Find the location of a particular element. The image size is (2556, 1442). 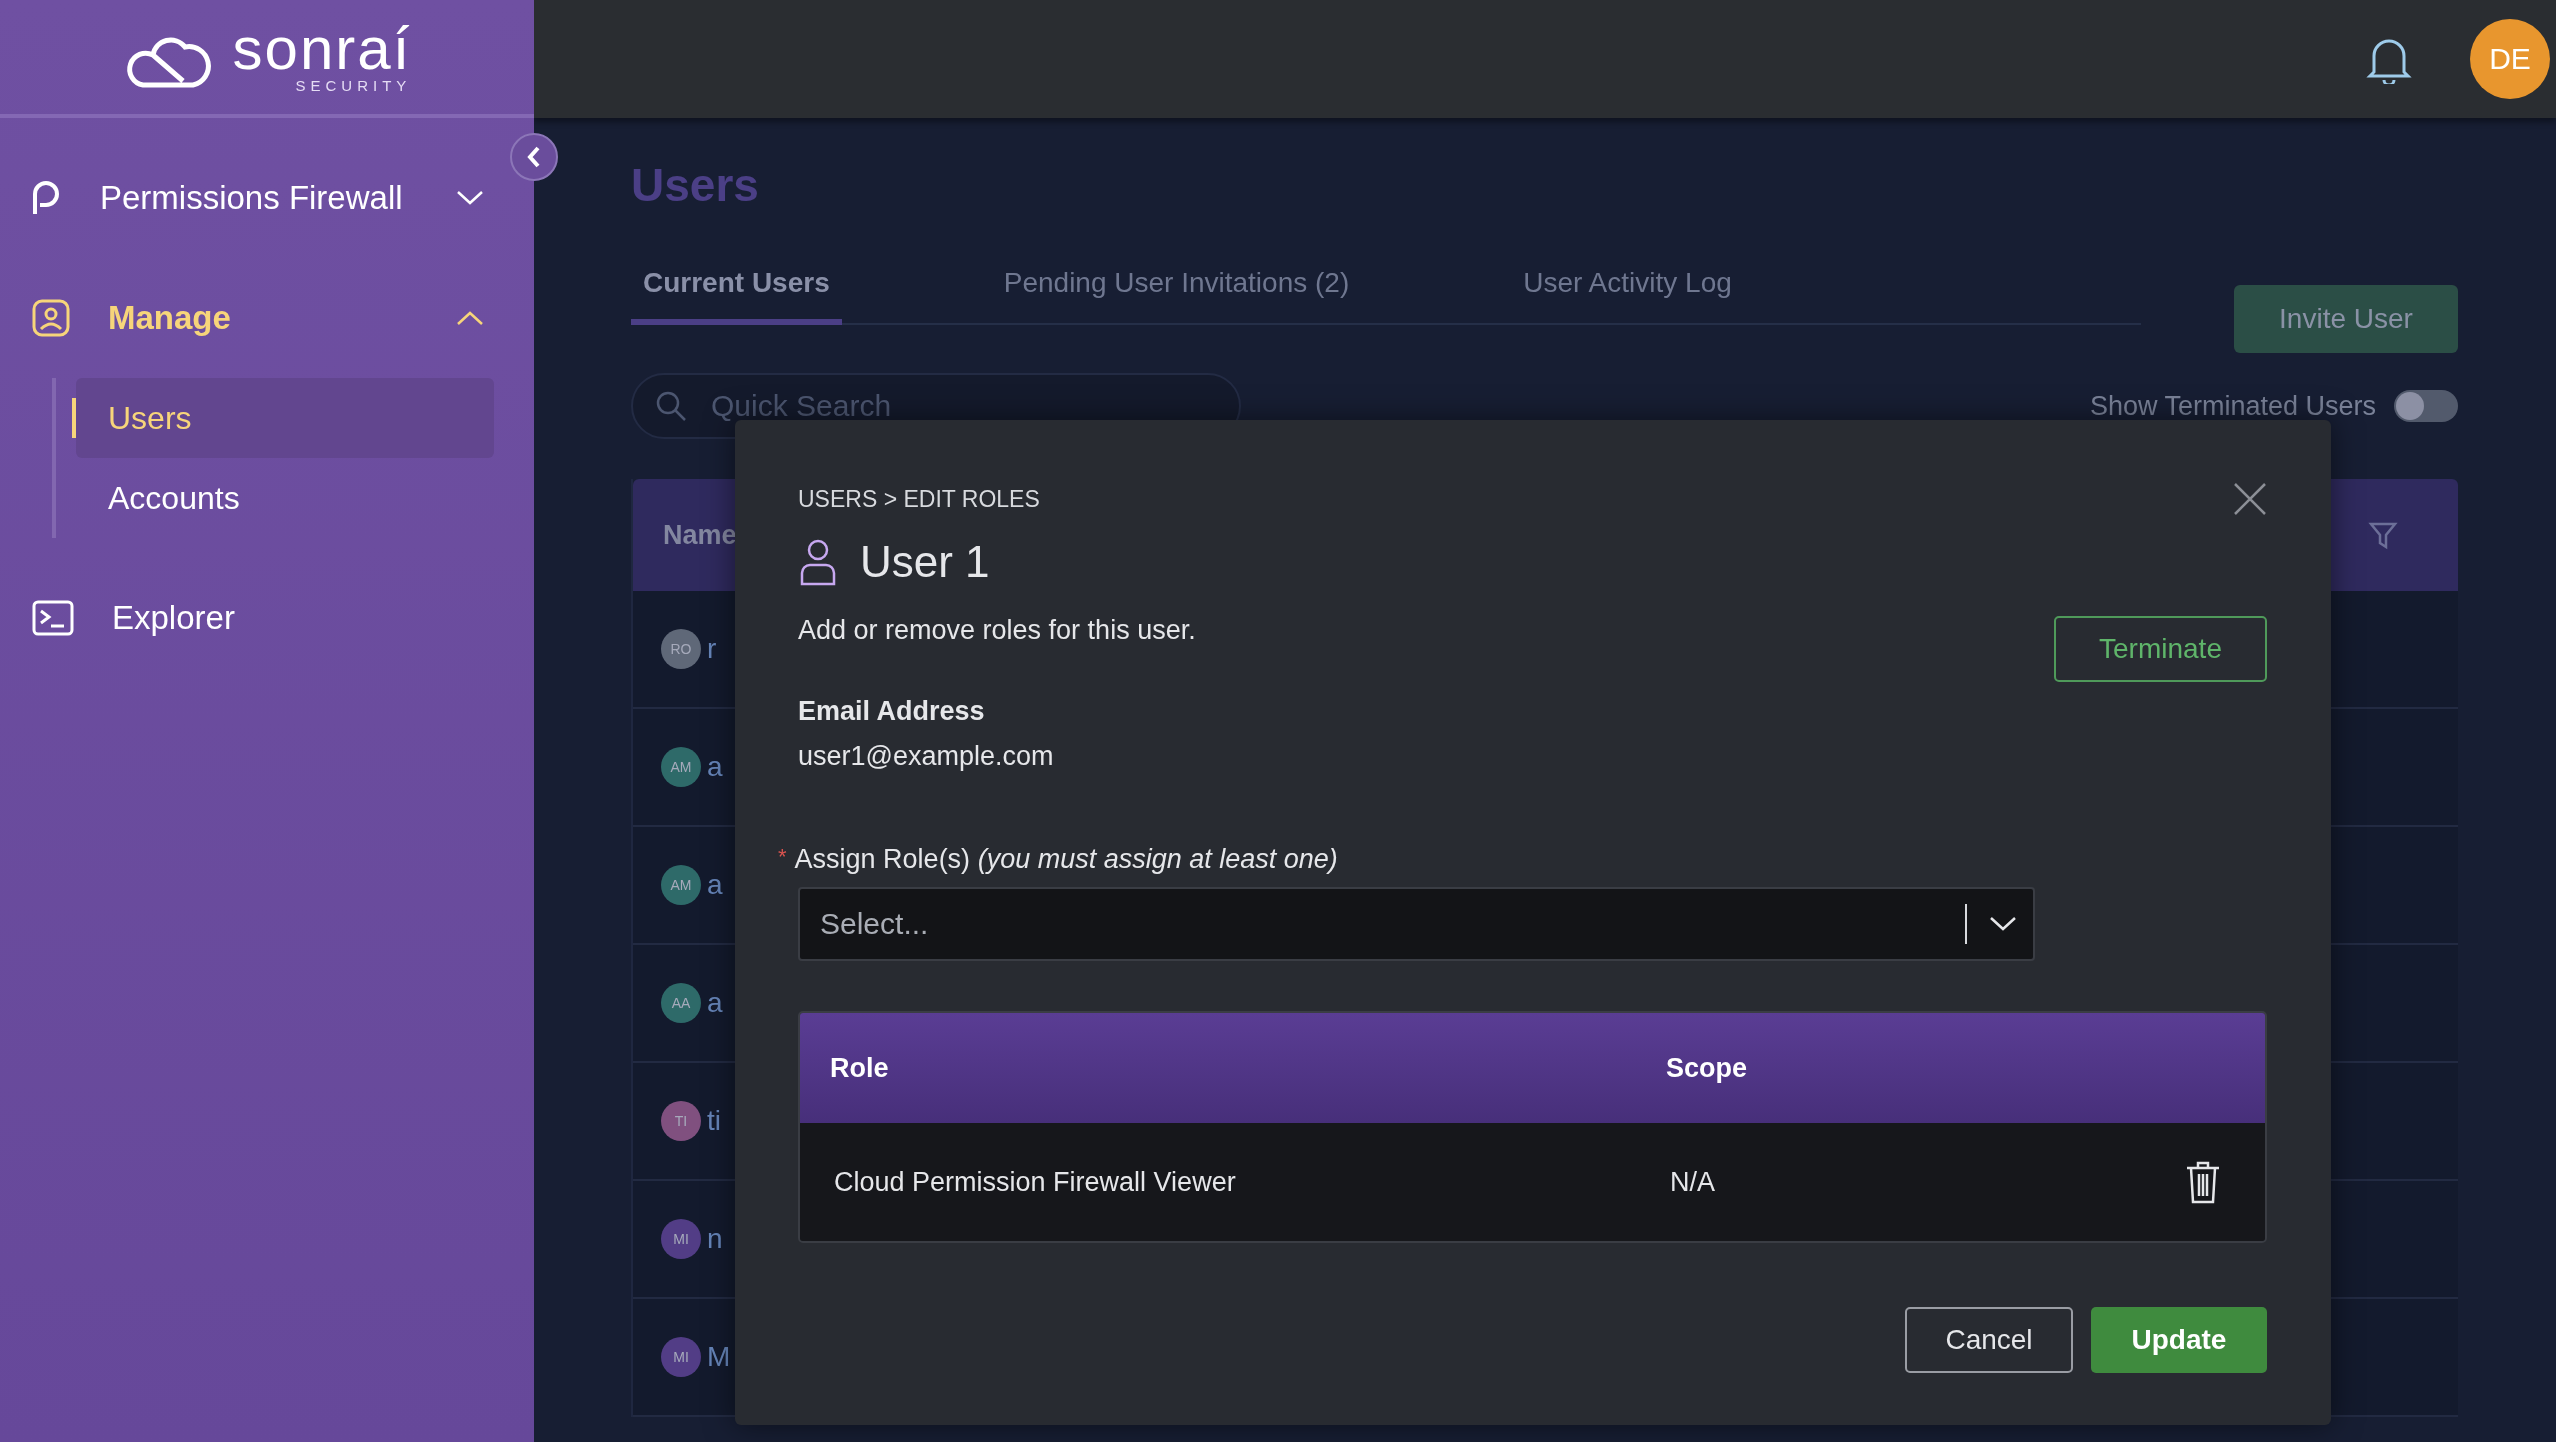

p-letter-icon is located at coordinates (47, 198).